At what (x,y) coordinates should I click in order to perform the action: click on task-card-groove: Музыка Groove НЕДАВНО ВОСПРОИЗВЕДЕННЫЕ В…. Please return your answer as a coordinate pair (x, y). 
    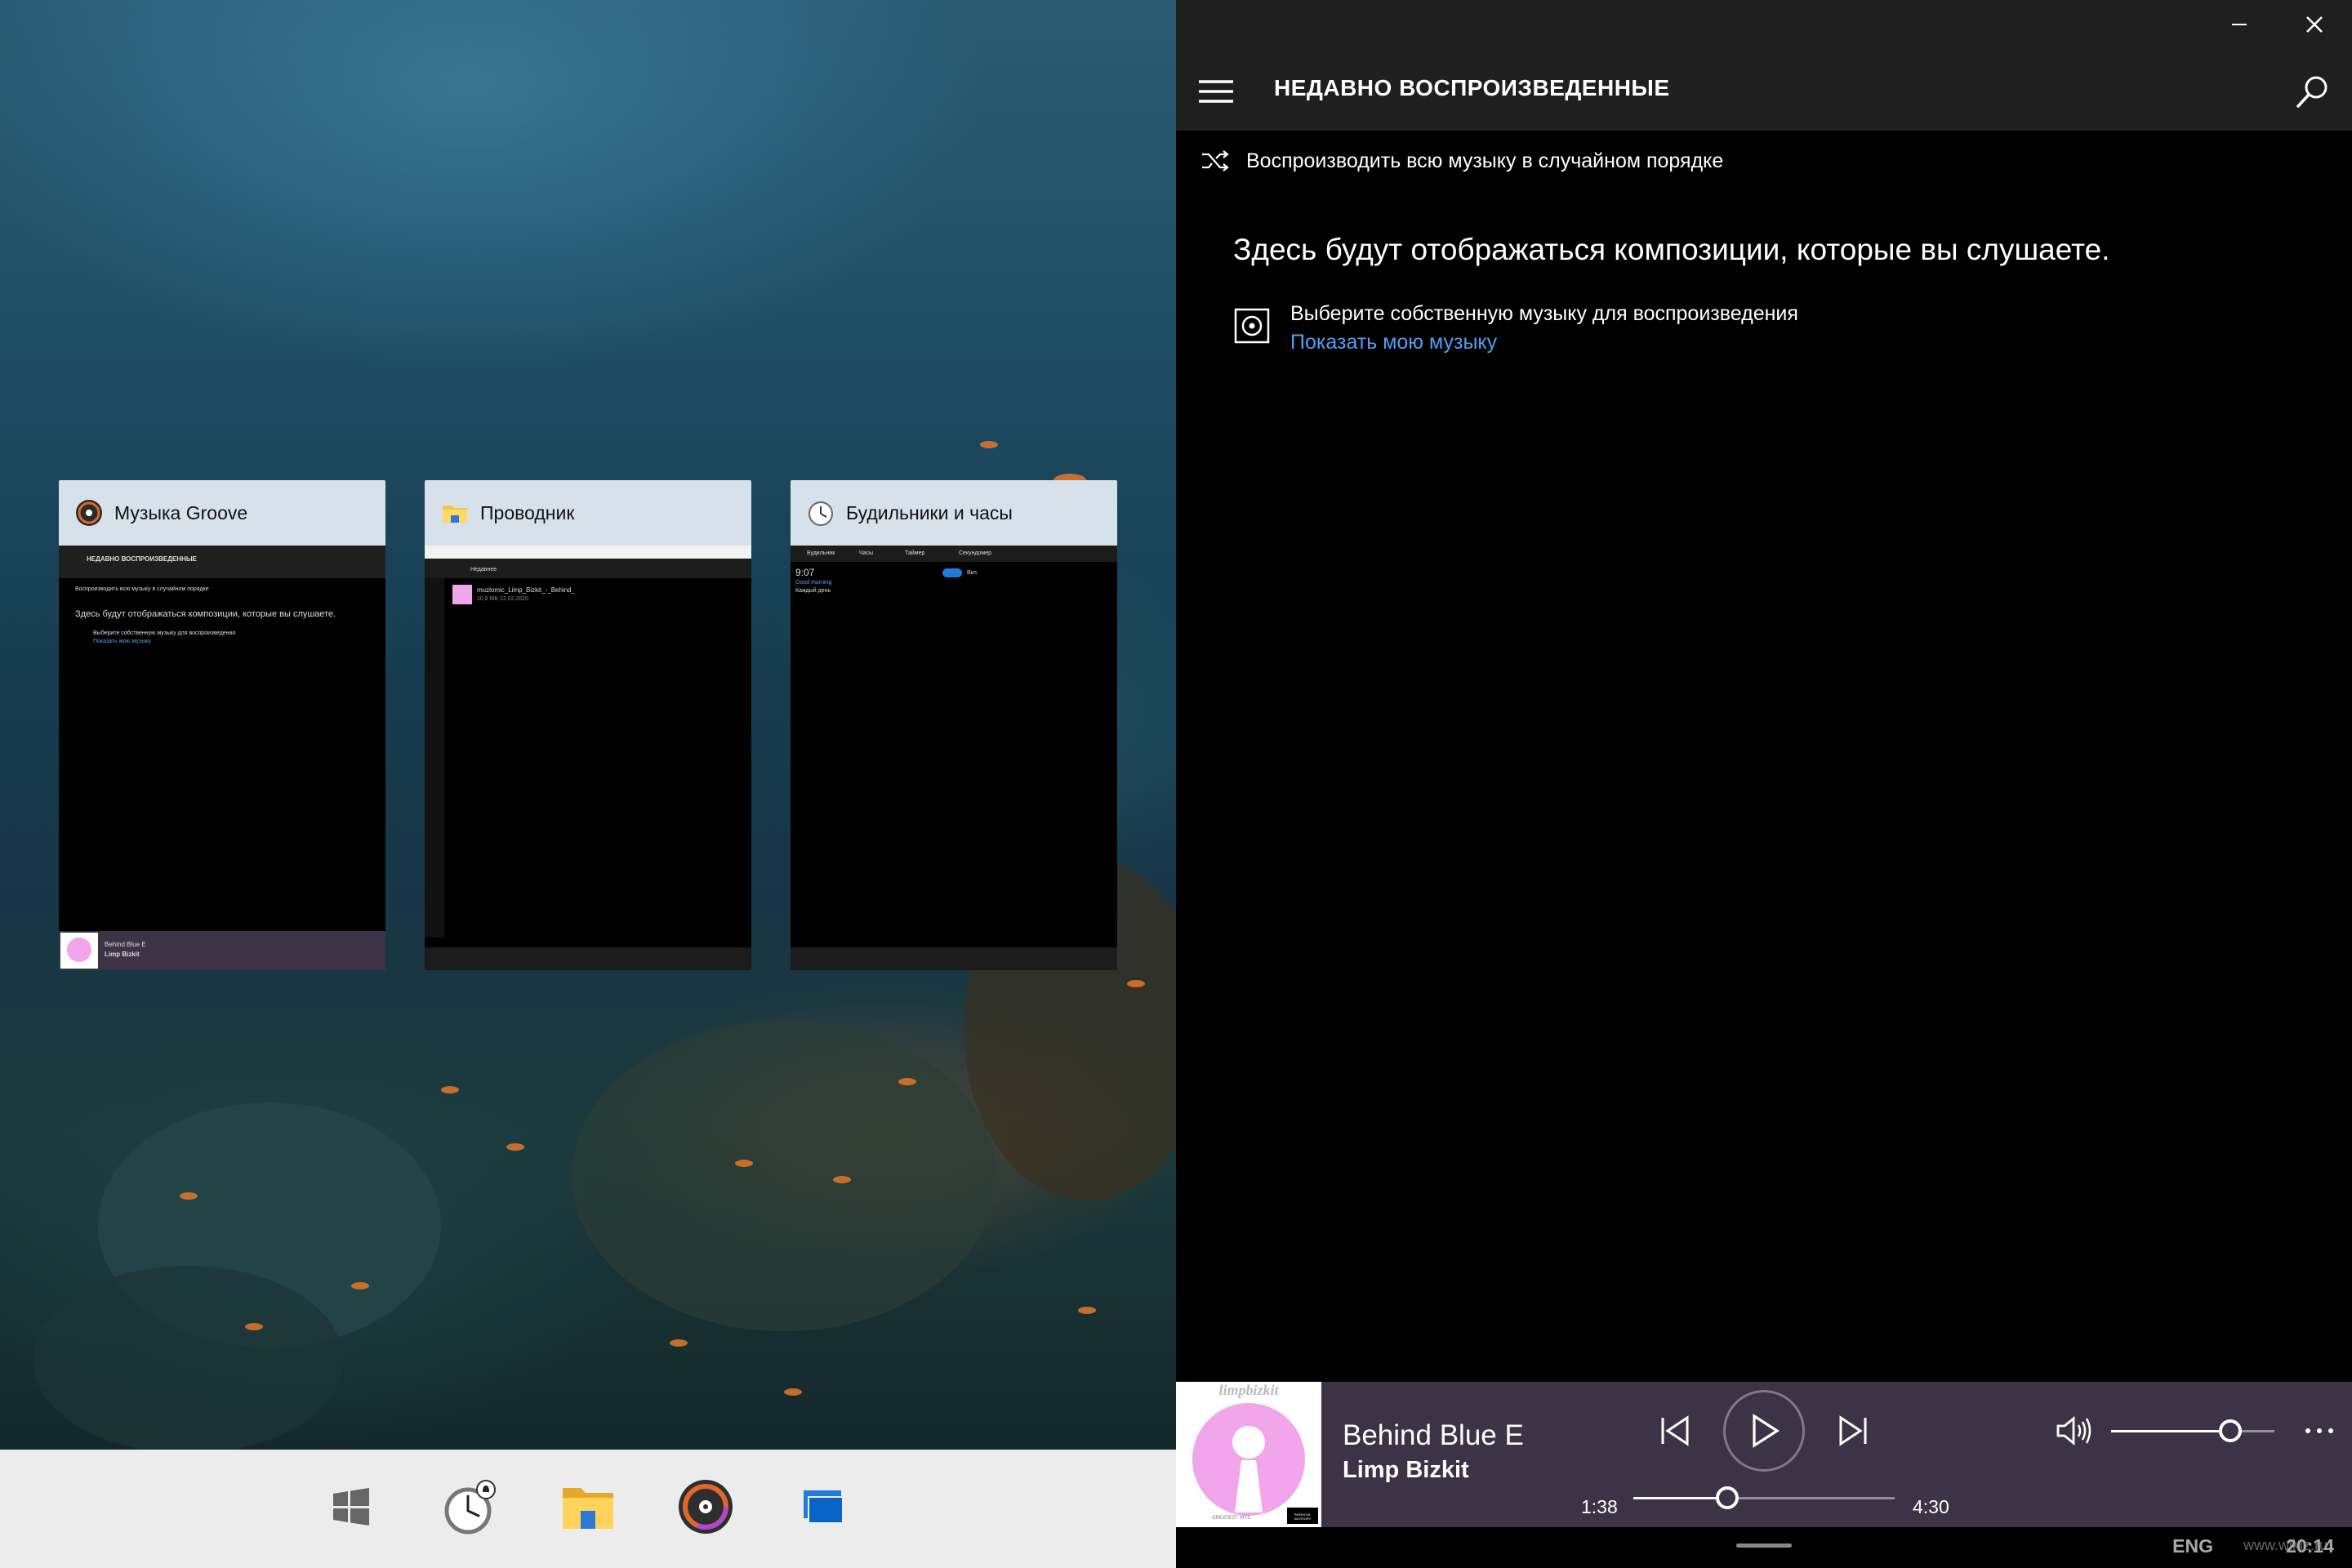
    Looking at the image, I should click on (222, 725).